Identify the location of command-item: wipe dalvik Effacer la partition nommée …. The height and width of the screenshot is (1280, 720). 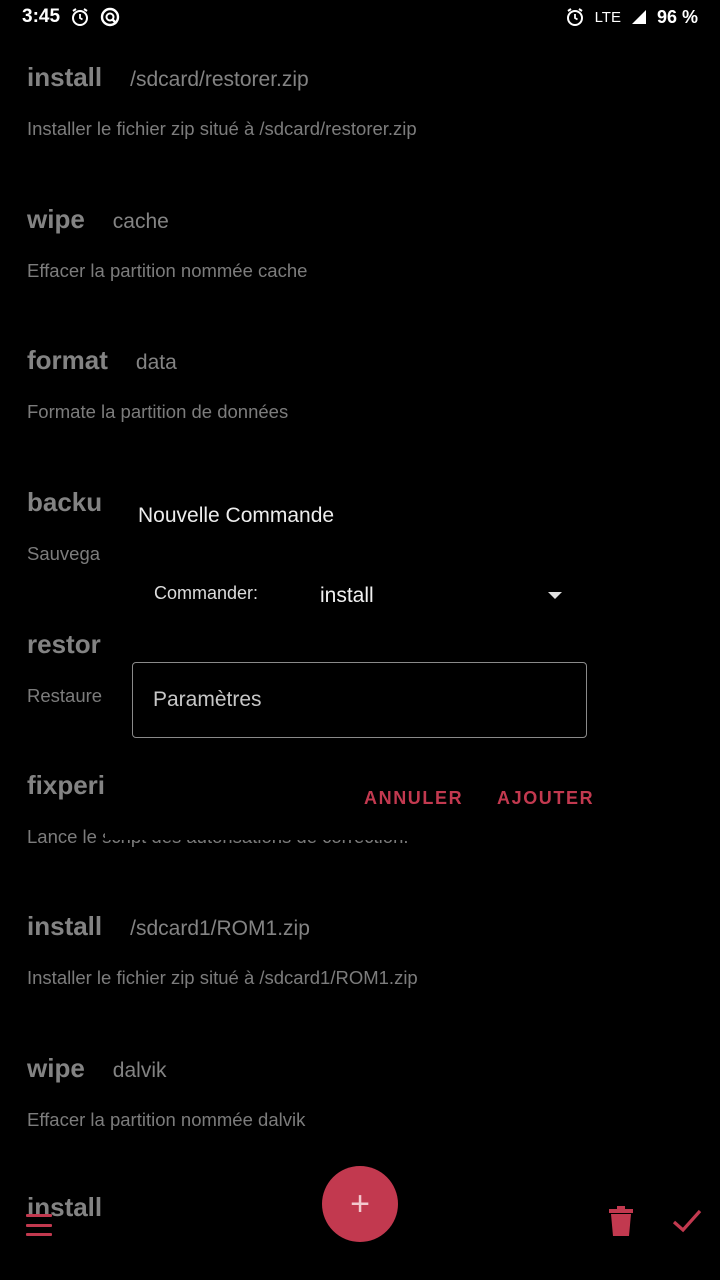
(367, 1092).